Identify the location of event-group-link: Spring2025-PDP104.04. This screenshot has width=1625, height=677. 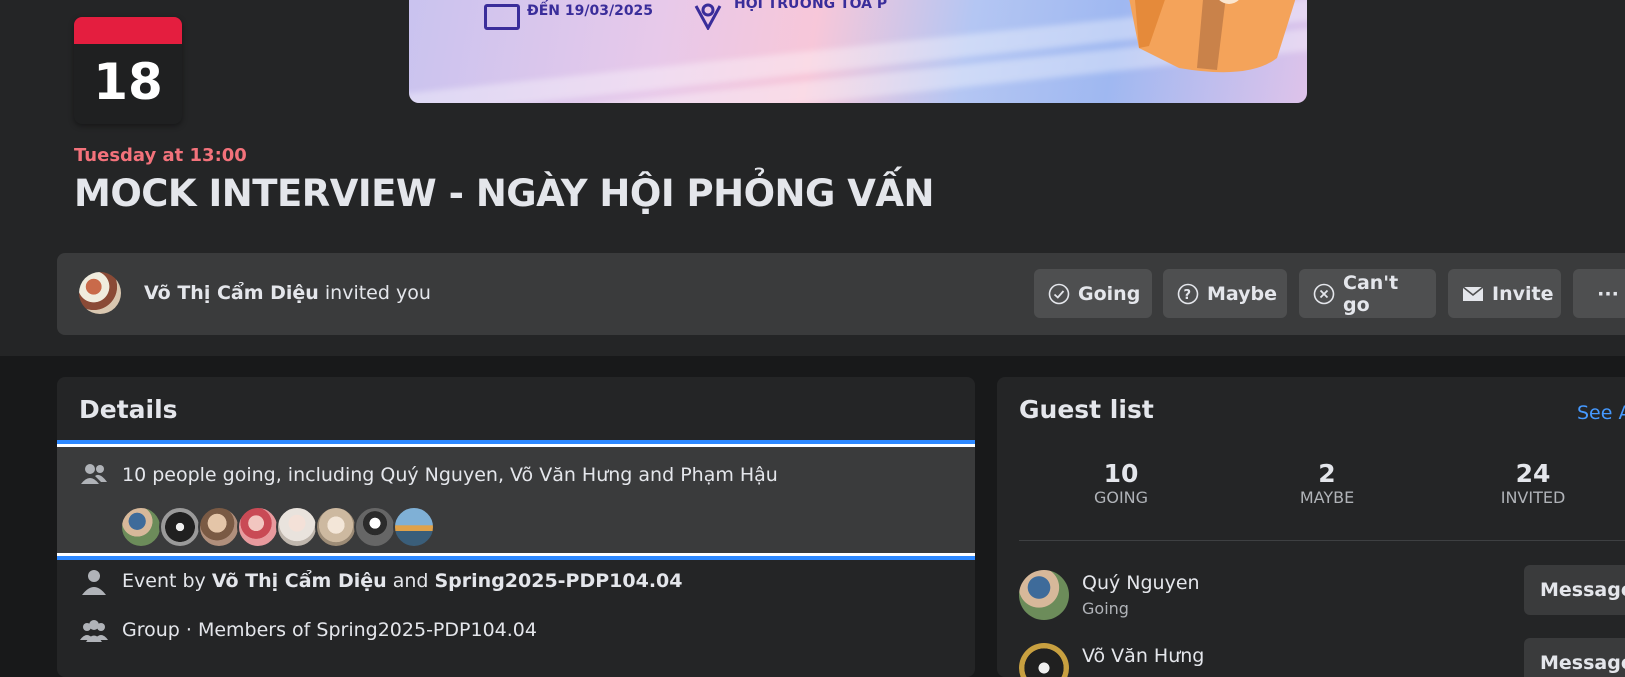
(559, 581).